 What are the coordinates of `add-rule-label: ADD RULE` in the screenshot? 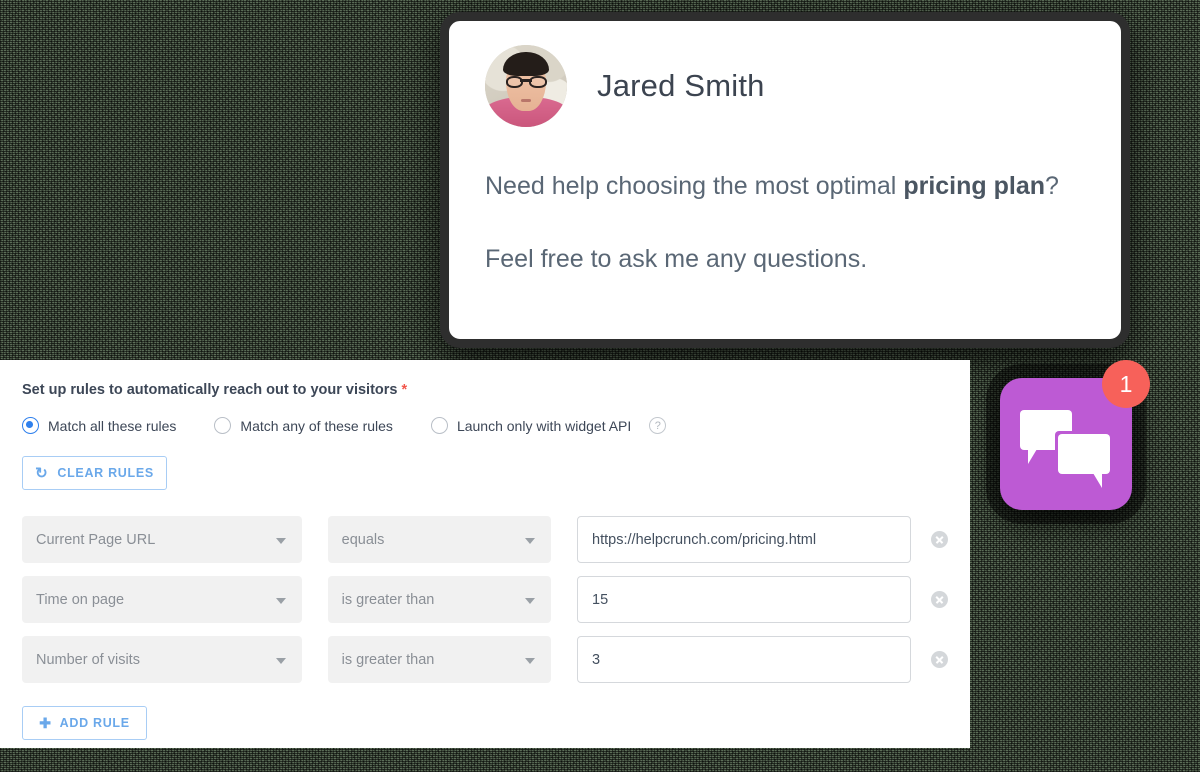 It's located at (94, 723).